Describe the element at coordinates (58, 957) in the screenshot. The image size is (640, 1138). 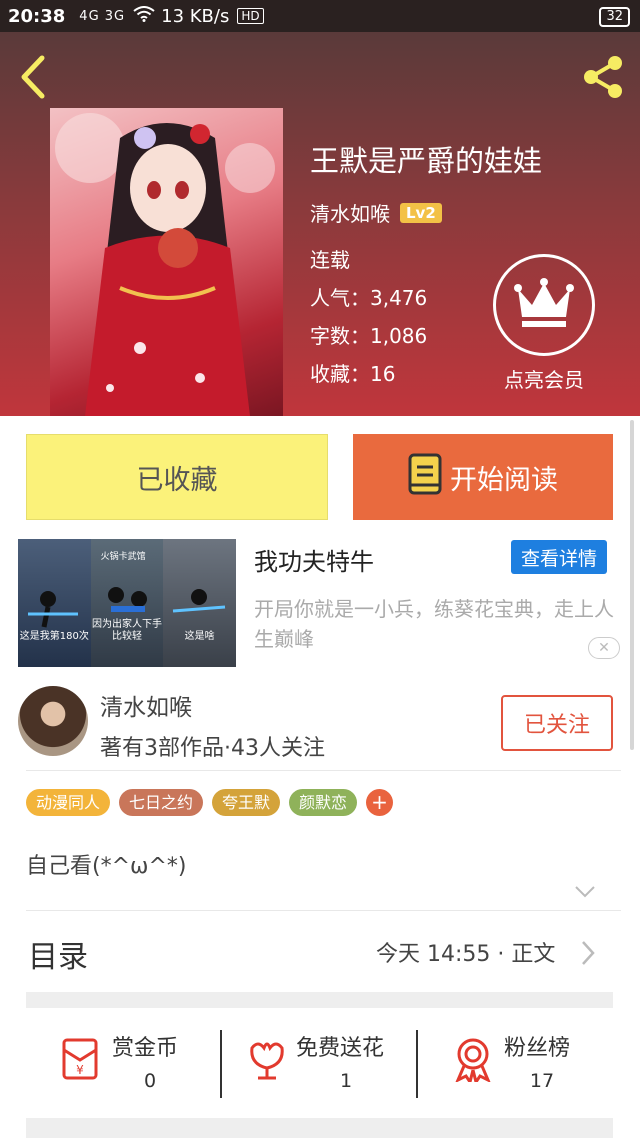
I see `catalog-title: 目录` at that location.